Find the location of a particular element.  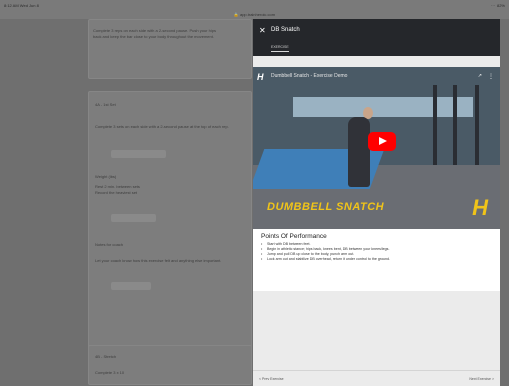

bg-reps-input is located at coordinates (133, 218).